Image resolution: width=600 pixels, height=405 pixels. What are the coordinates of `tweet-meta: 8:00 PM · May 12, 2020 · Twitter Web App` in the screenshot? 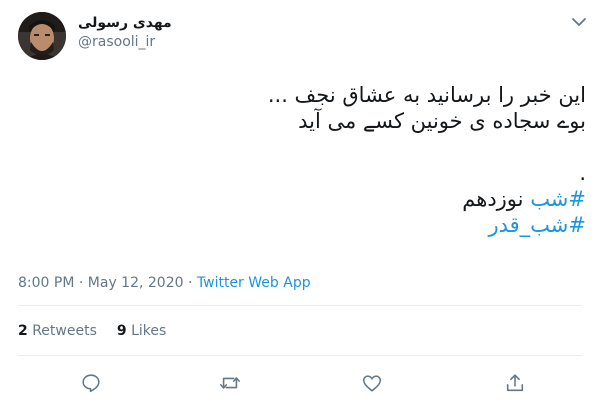 It's located at (164, 283).